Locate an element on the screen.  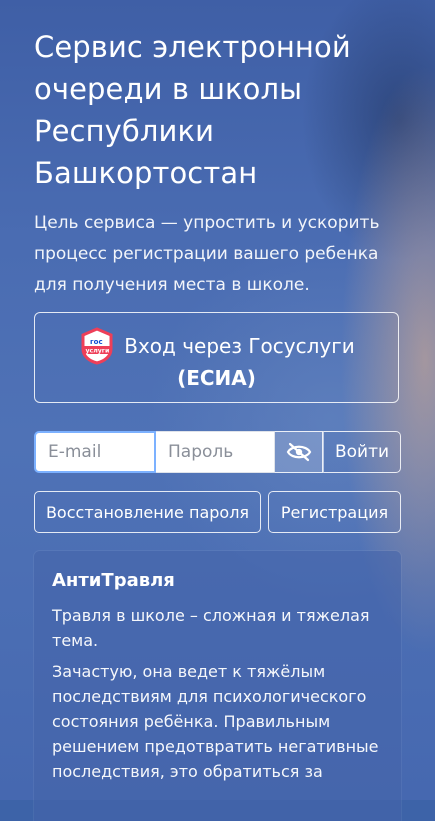
gosuslugi-logo-icon: гос услуги is located at coordinates (97, 346).